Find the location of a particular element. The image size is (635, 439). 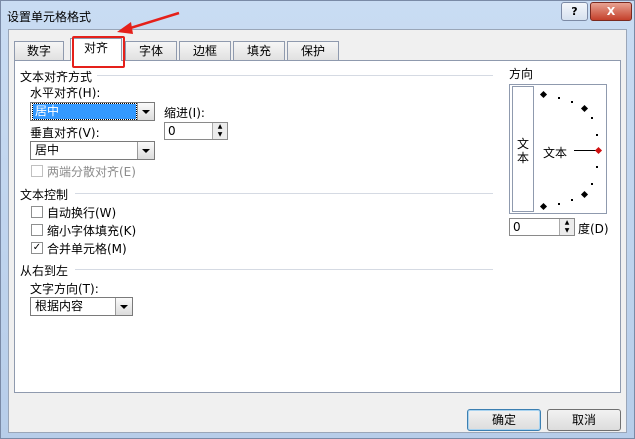

rtl-heading: 从右到左 is located at coordinates (44, 271).